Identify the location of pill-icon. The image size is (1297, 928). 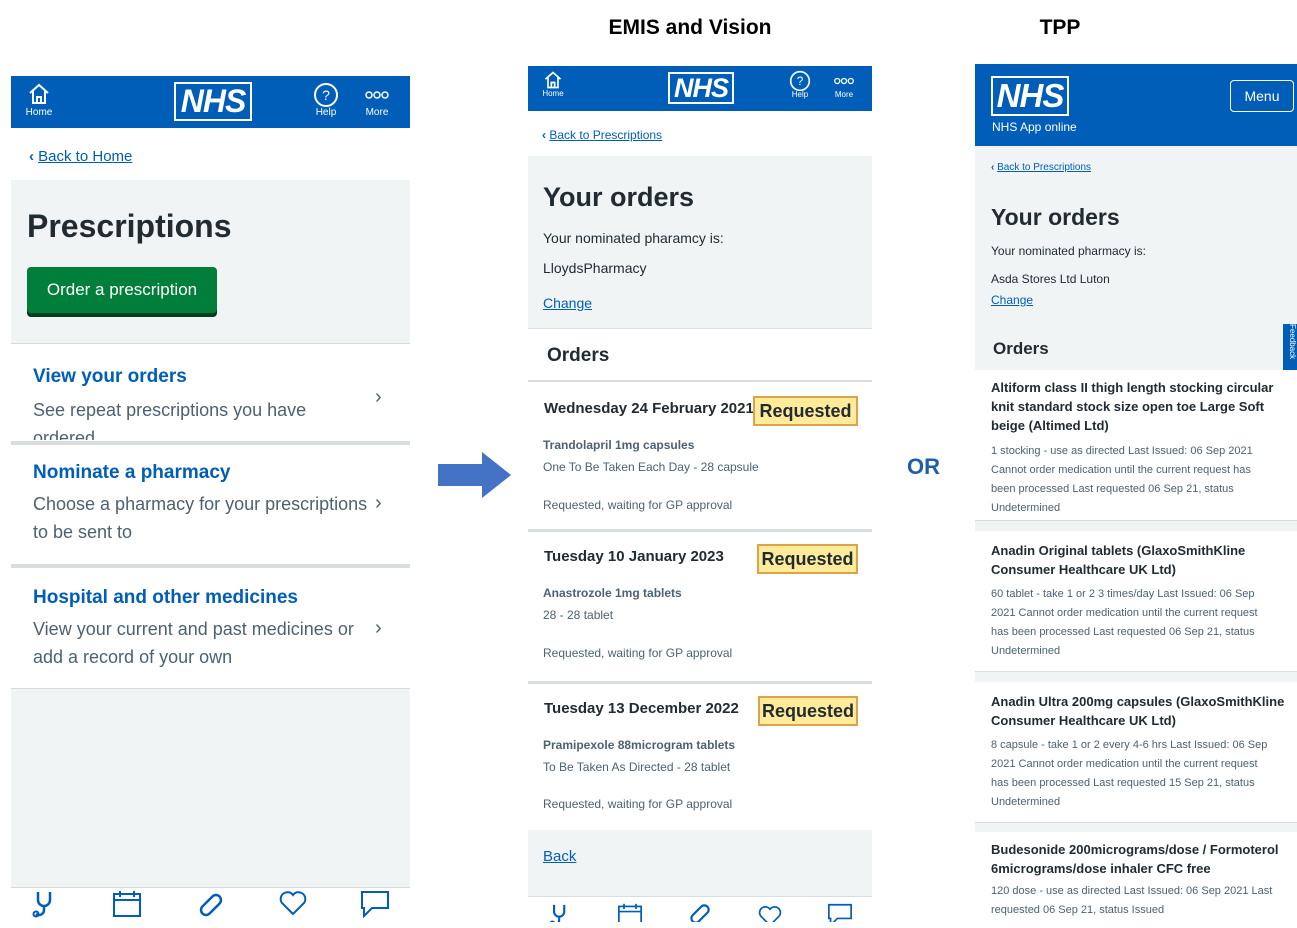
(700, 913).